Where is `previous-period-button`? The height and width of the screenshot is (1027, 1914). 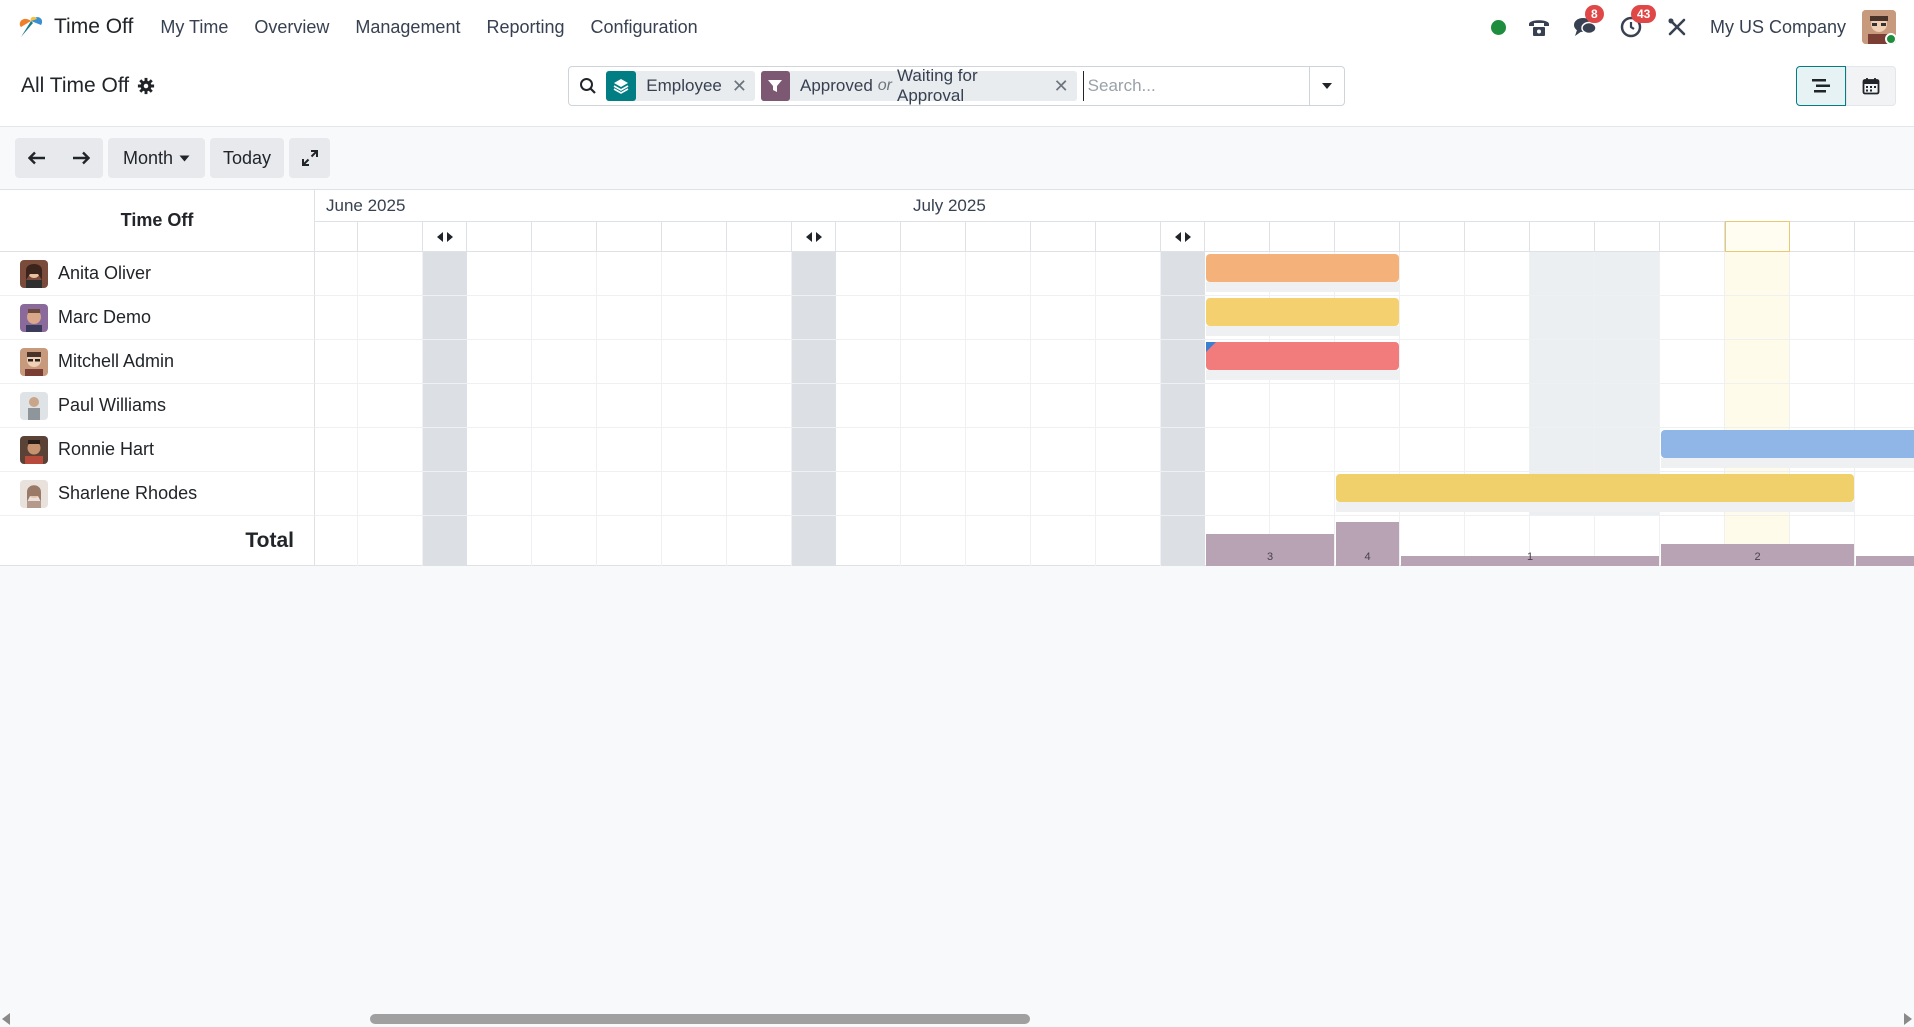 previous-period-button is located at coordinates (37, 158).